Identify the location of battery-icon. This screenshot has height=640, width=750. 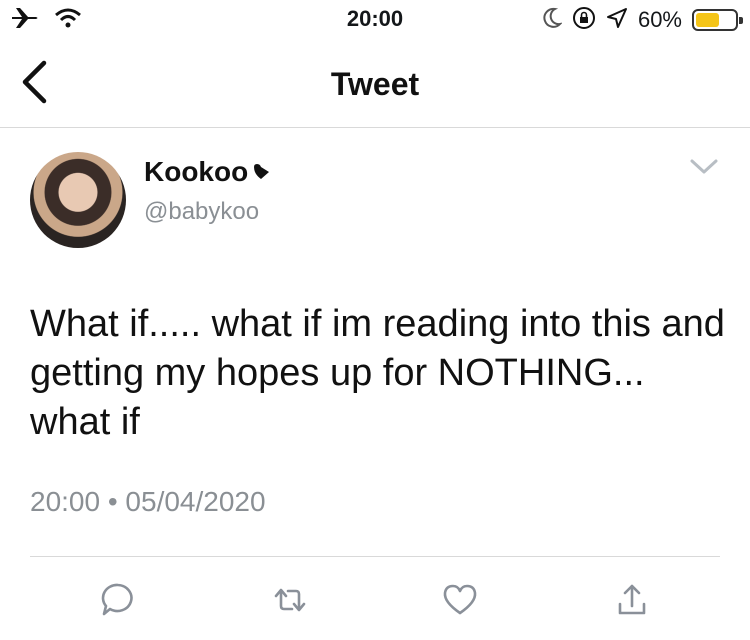
(717, 20).